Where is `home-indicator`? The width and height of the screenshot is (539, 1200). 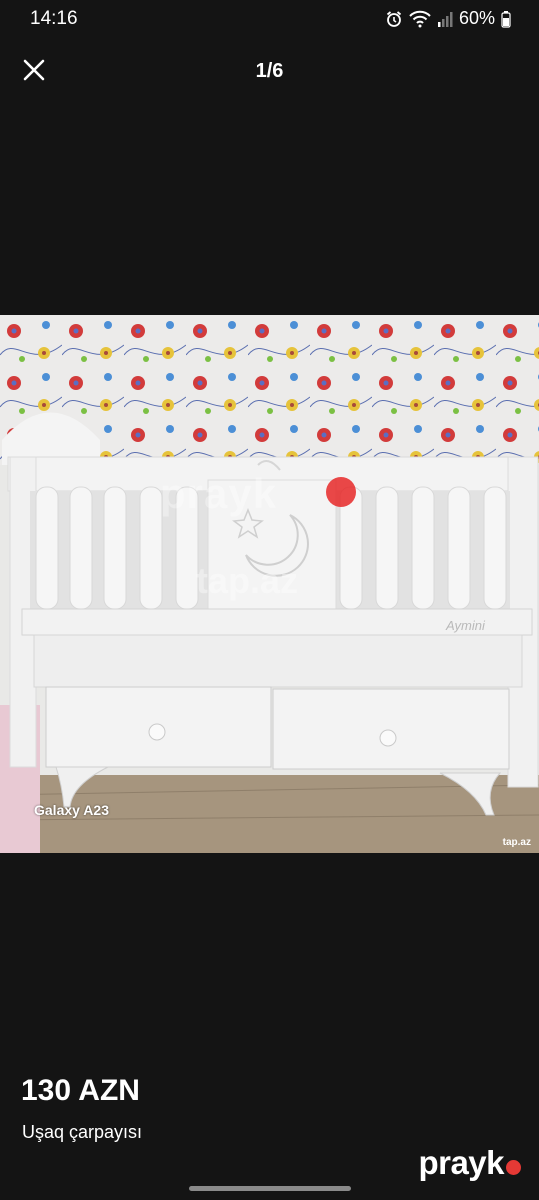 home-indicator is located at coordinates (270, 1188).